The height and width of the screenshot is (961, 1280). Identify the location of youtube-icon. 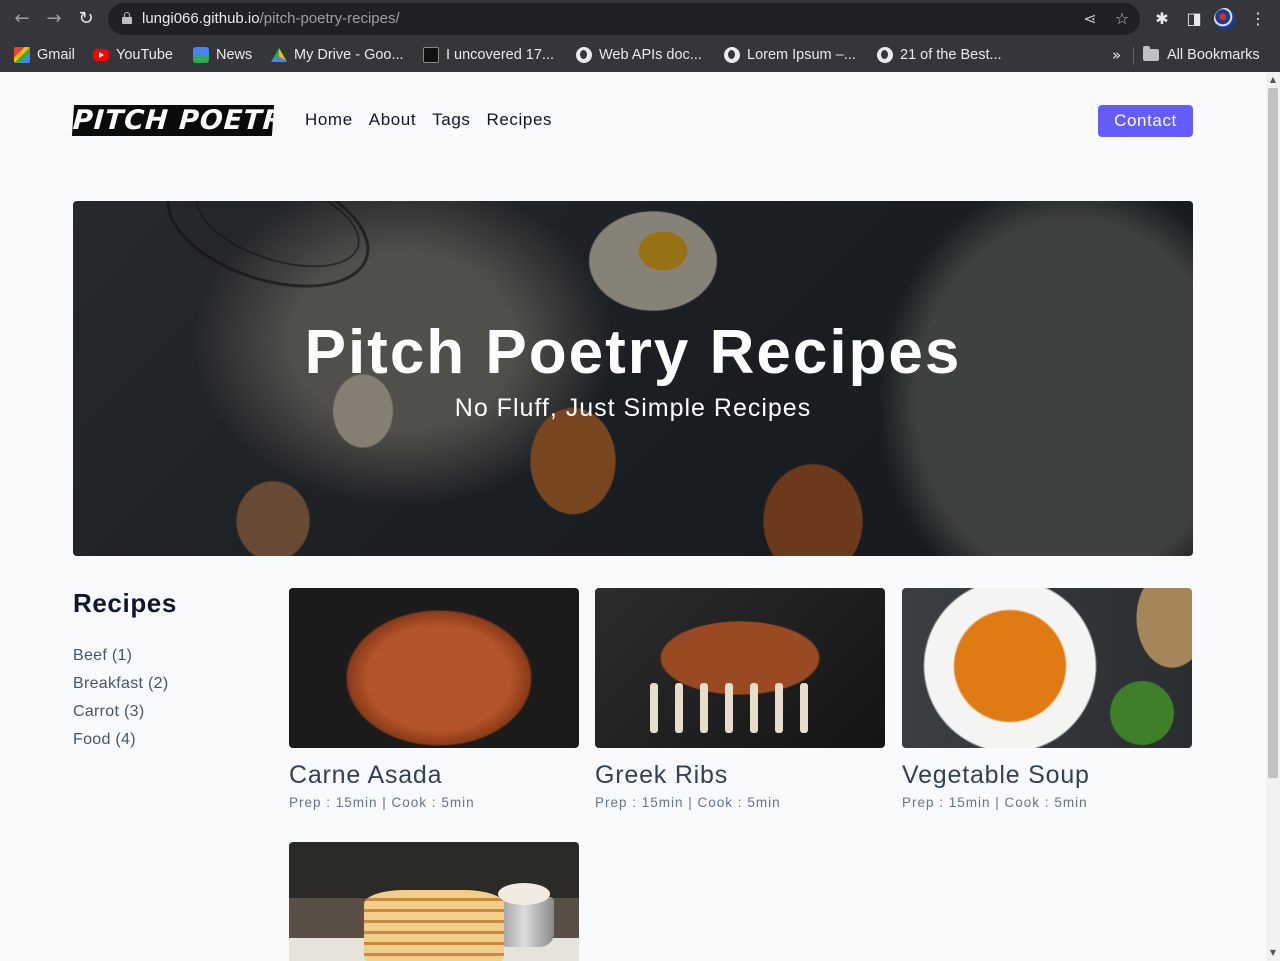
(101, 55).